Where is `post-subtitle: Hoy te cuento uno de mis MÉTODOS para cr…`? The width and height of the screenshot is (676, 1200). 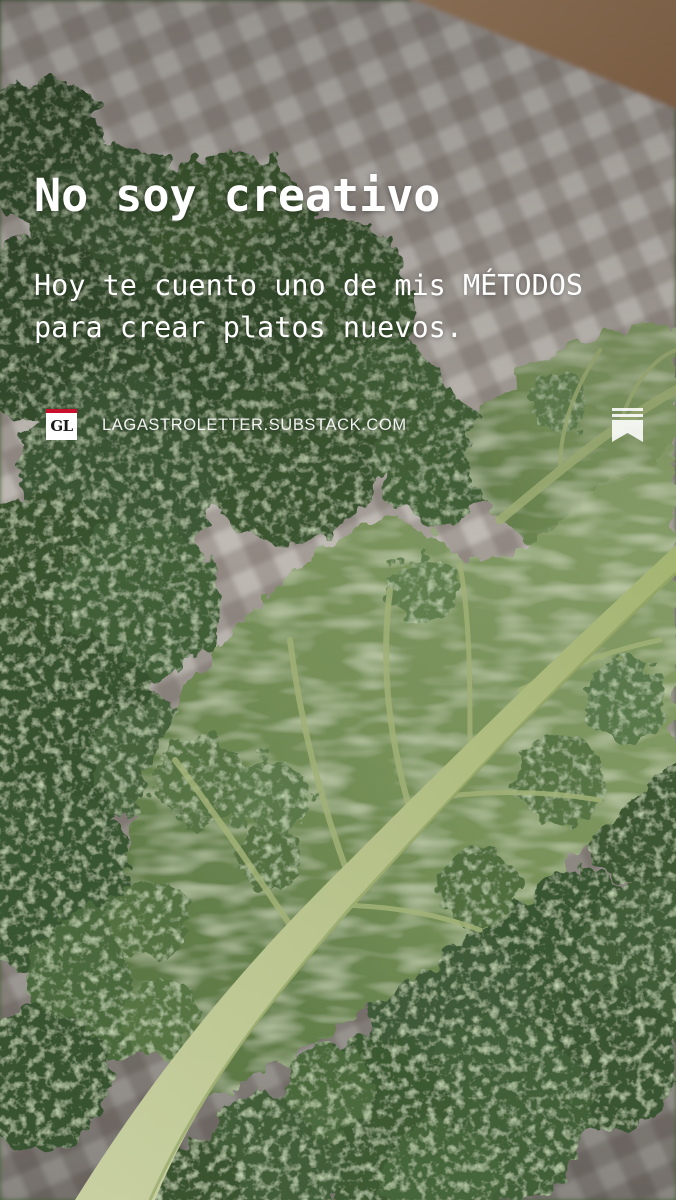
post-subtitle: Hoy te cuento uno de mis MÉTODOS para cr… is located at coordinates (309, 306).